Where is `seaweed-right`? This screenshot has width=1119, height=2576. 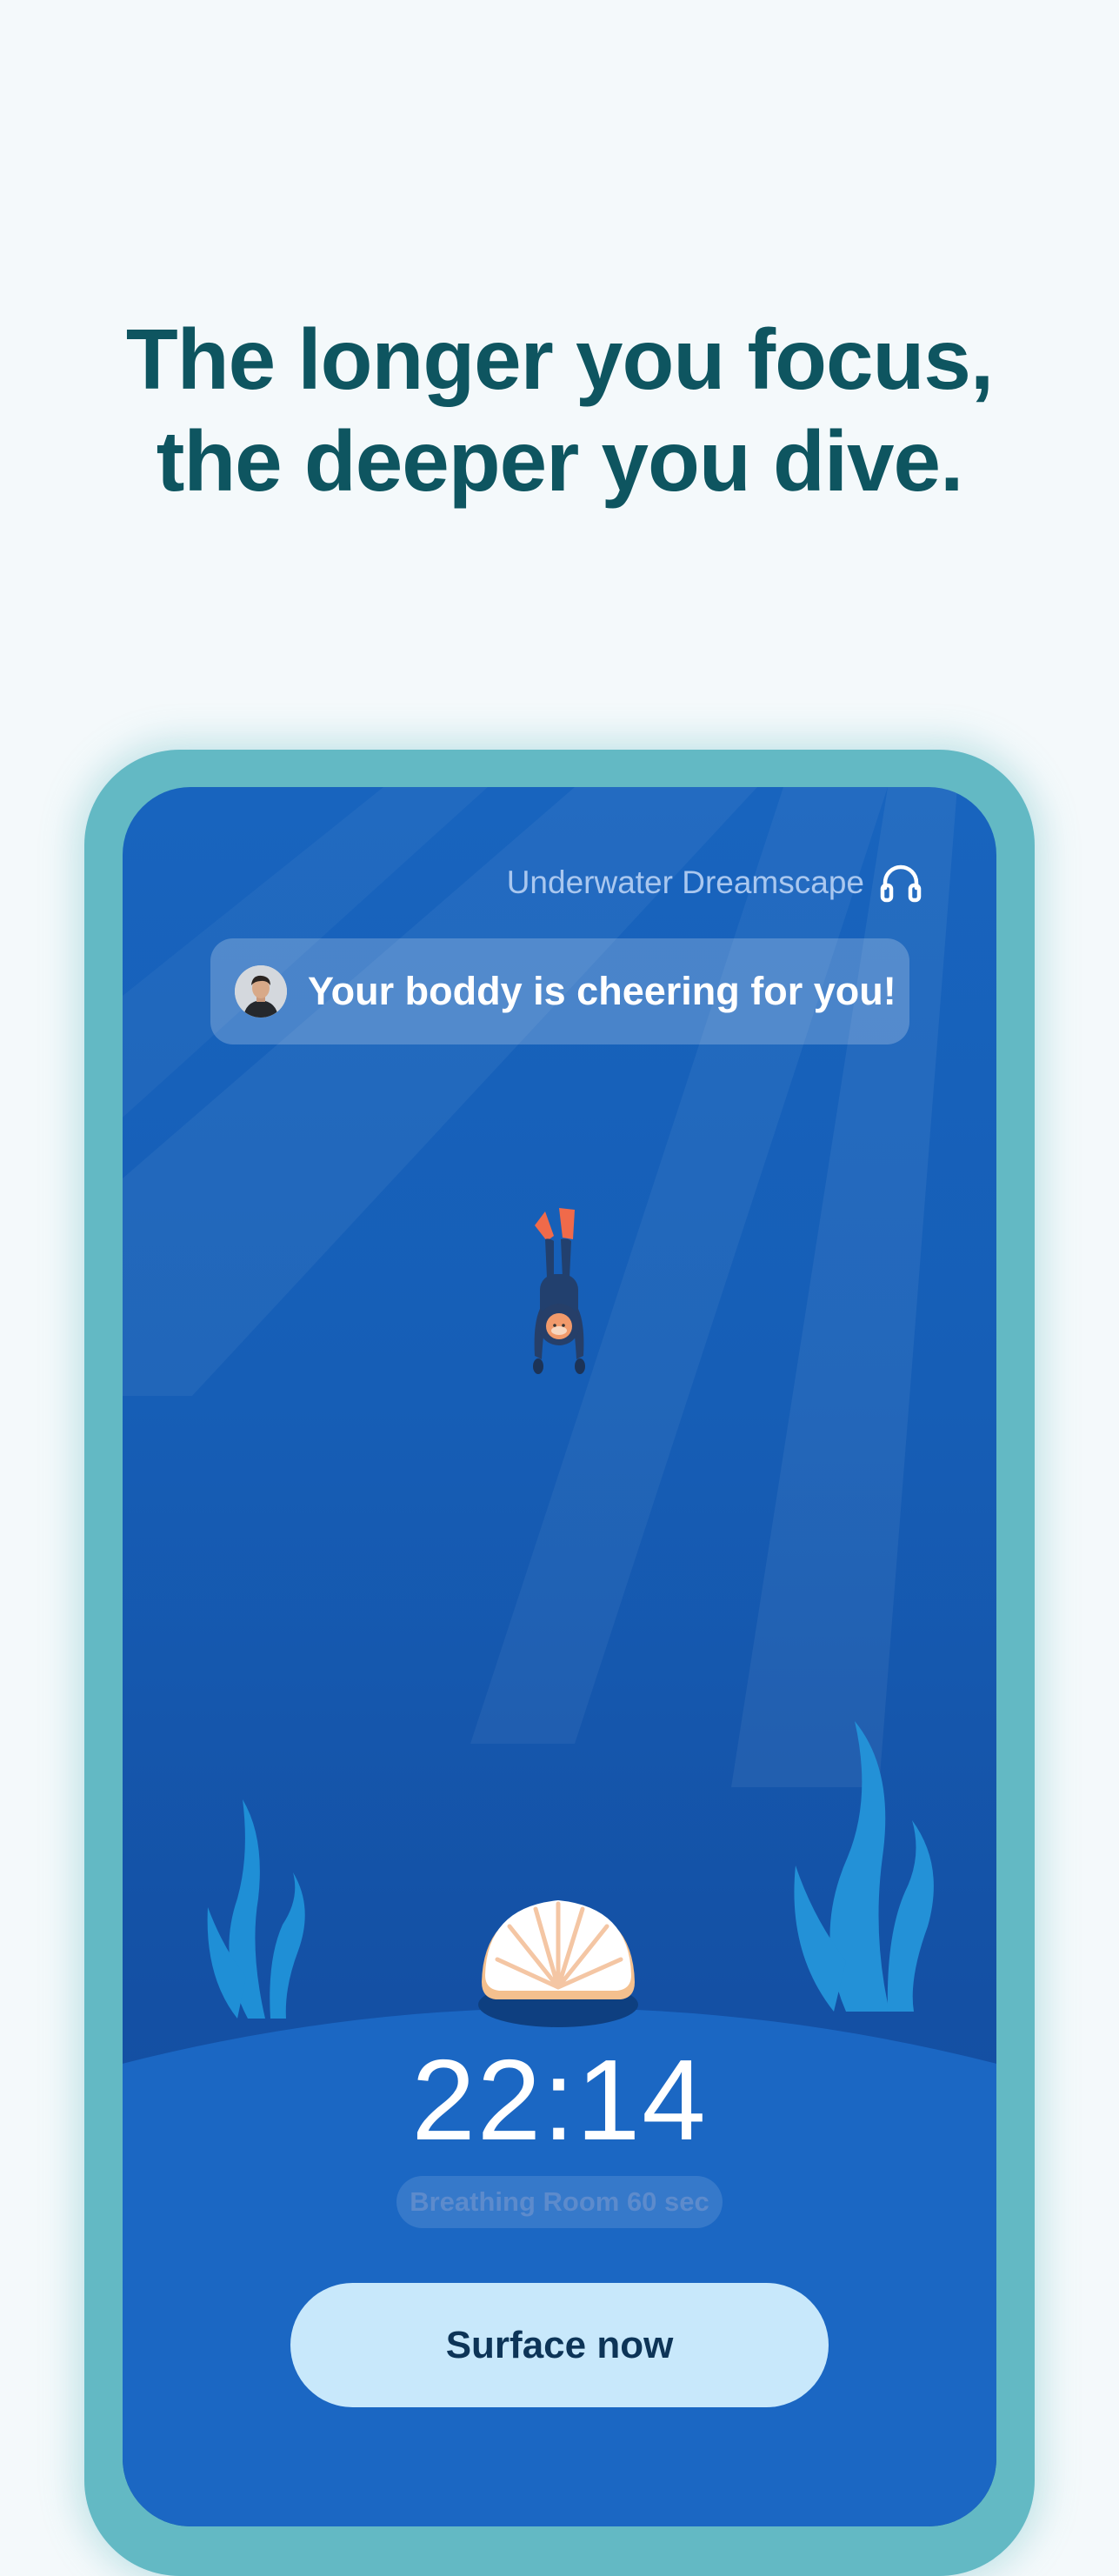
seaweed-right is located at coordinates (864, 1867).